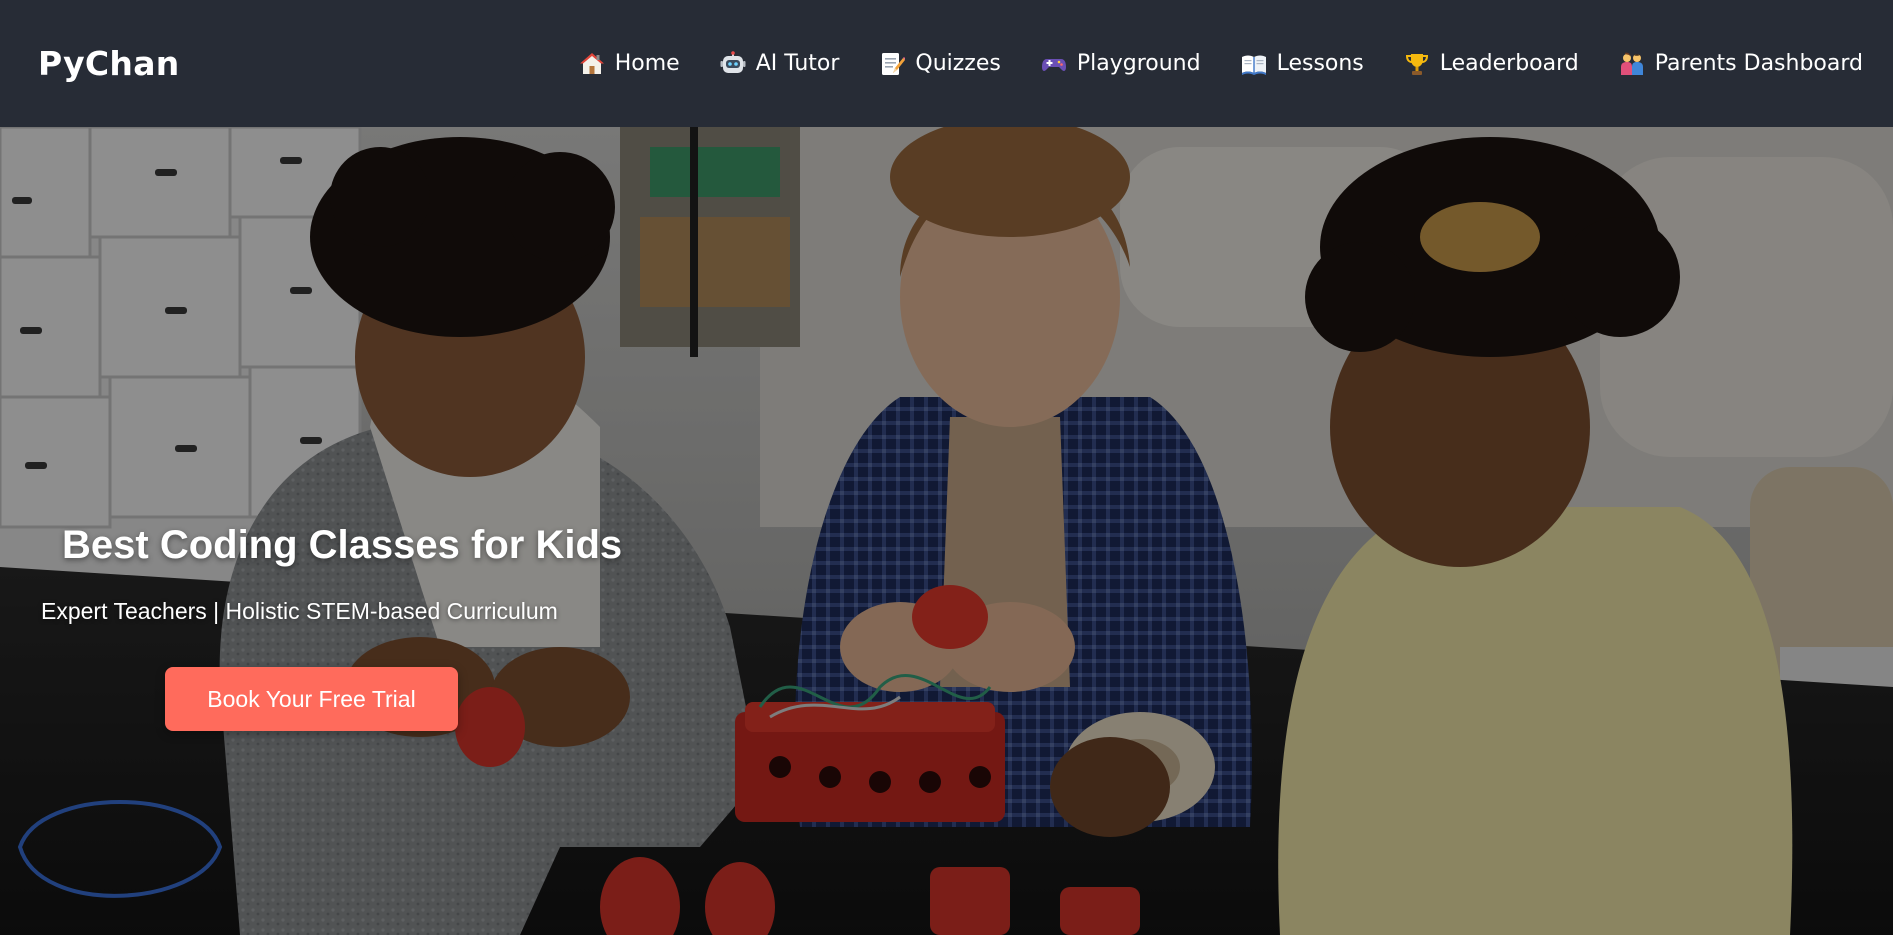  I want to click on nav-home-label: Home, so click(647, 63).